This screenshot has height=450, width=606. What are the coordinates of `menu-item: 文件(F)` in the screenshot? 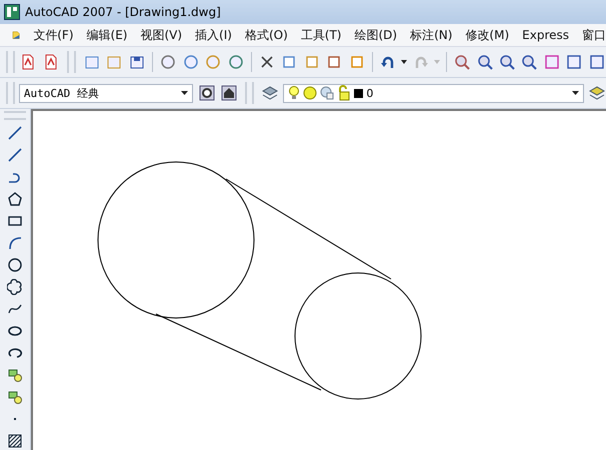 It's located at (53, 35).